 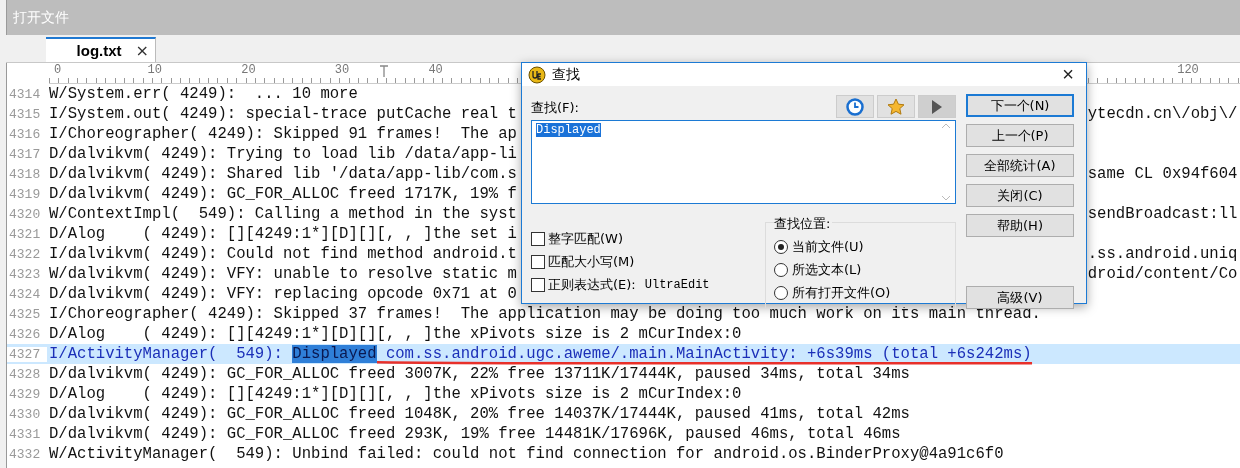 I want to click on file-tab: log.txt ×, so click(x=101, y=49).